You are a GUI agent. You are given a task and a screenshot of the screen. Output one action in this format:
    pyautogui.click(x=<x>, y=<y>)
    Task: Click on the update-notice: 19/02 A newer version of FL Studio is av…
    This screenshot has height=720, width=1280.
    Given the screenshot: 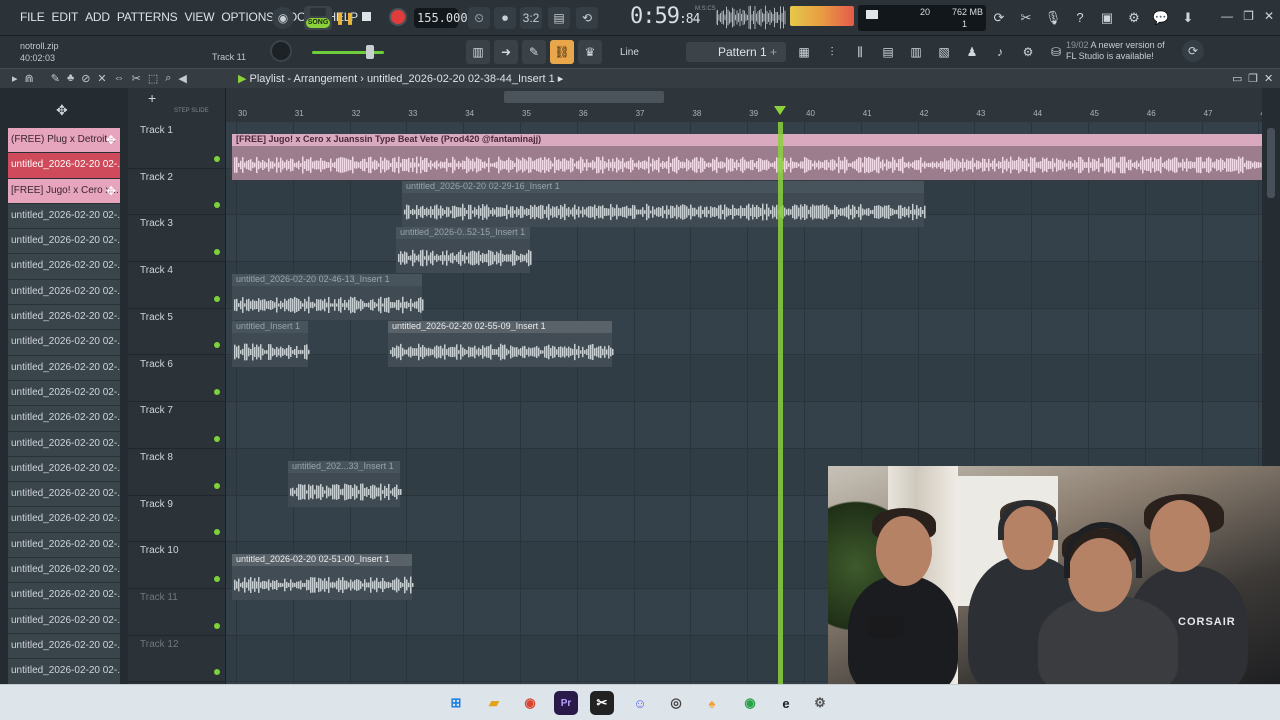 What is the action you would take?
    pyautogui.click(x=1115, y=51)
    